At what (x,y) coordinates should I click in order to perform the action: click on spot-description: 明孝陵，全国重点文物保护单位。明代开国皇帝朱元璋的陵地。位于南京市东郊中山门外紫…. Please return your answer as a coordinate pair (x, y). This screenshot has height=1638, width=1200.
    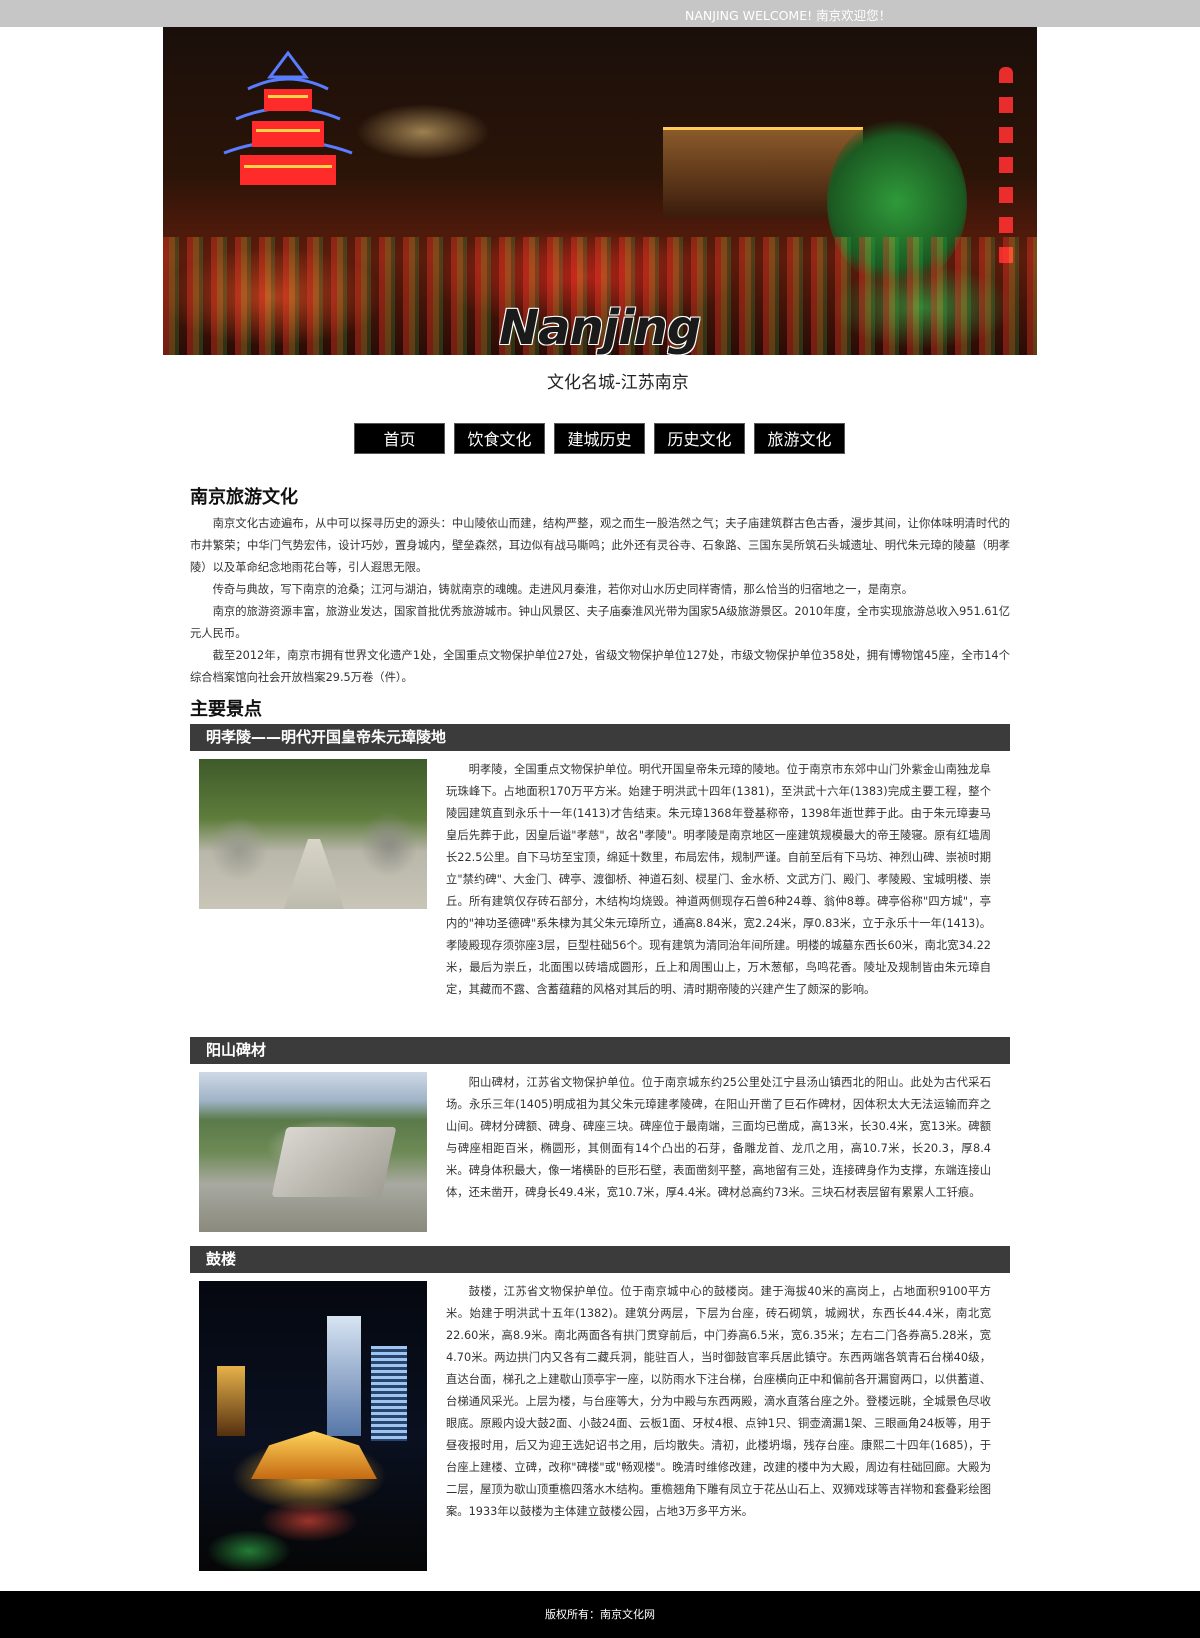
    Looking at the image, I should click on (718, 879).